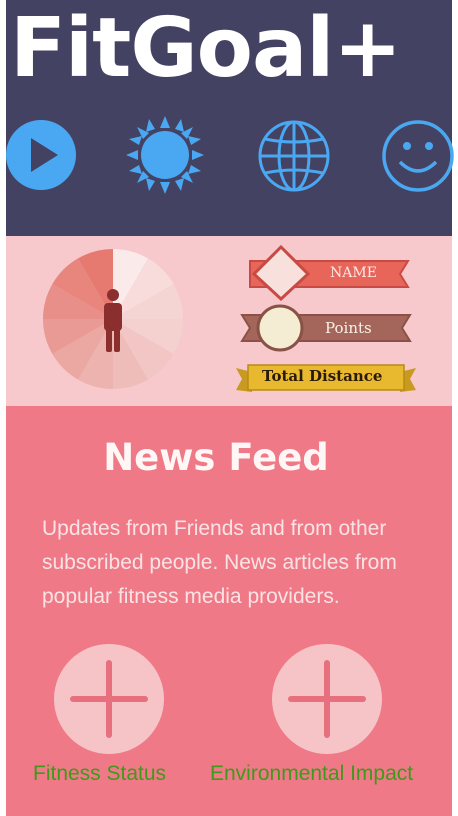 The height and width of the screenshot is (816, 458). What do you see at coordinates (311, 774) in the screenshot?
I see `environmental-impact-label: Environmental Impact` at bounding box center [311, 774].